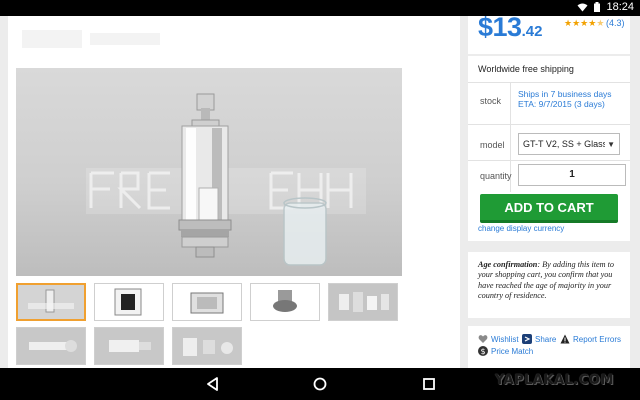  Describe the element at coordinates (429, 384) in the screenshot. I see `recent-apps-icon` at that location.